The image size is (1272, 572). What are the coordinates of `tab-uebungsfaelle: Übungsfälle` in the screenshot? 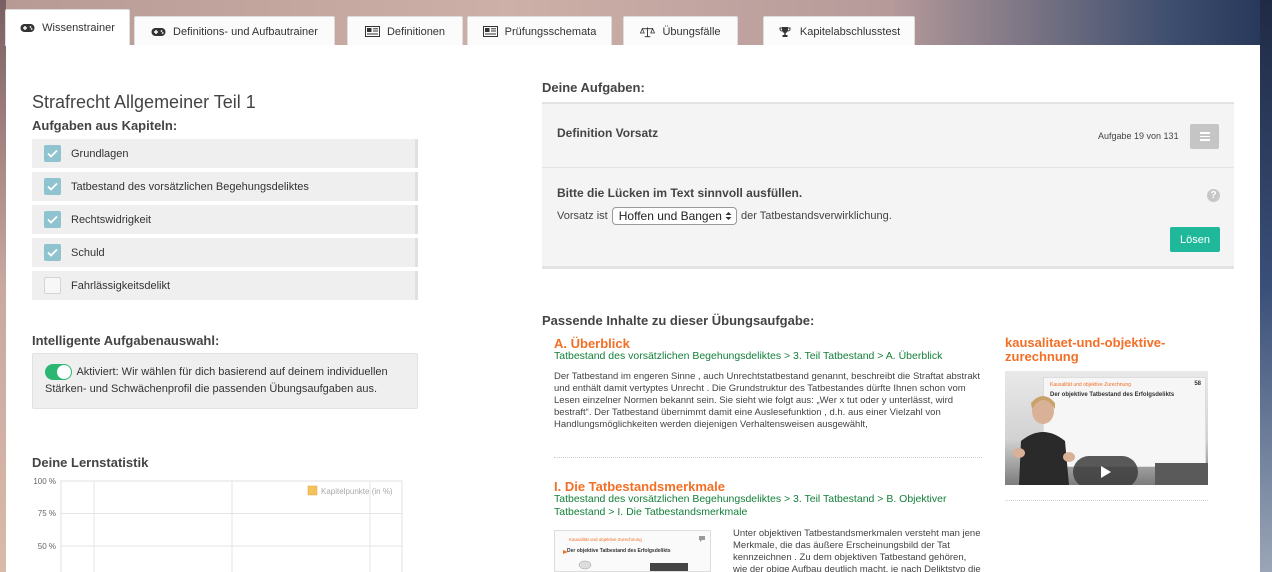 It's located at (680, 31).